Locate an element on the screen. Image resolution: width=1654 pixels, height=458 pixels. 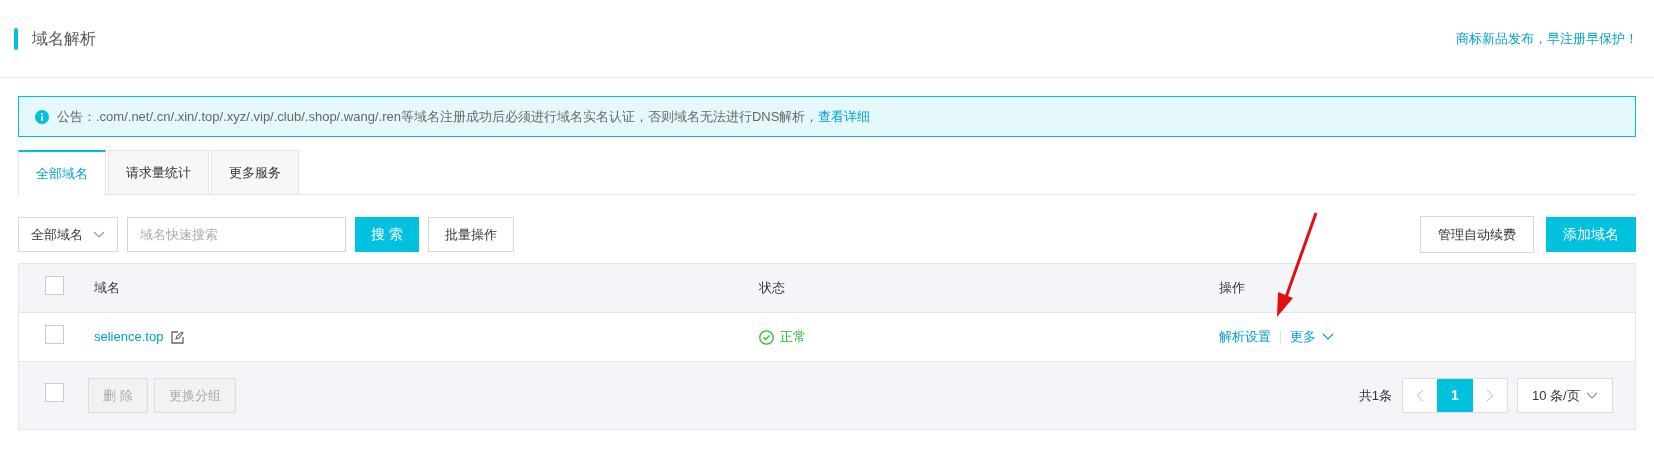
edit-icon is located at coordinates (178, 337).